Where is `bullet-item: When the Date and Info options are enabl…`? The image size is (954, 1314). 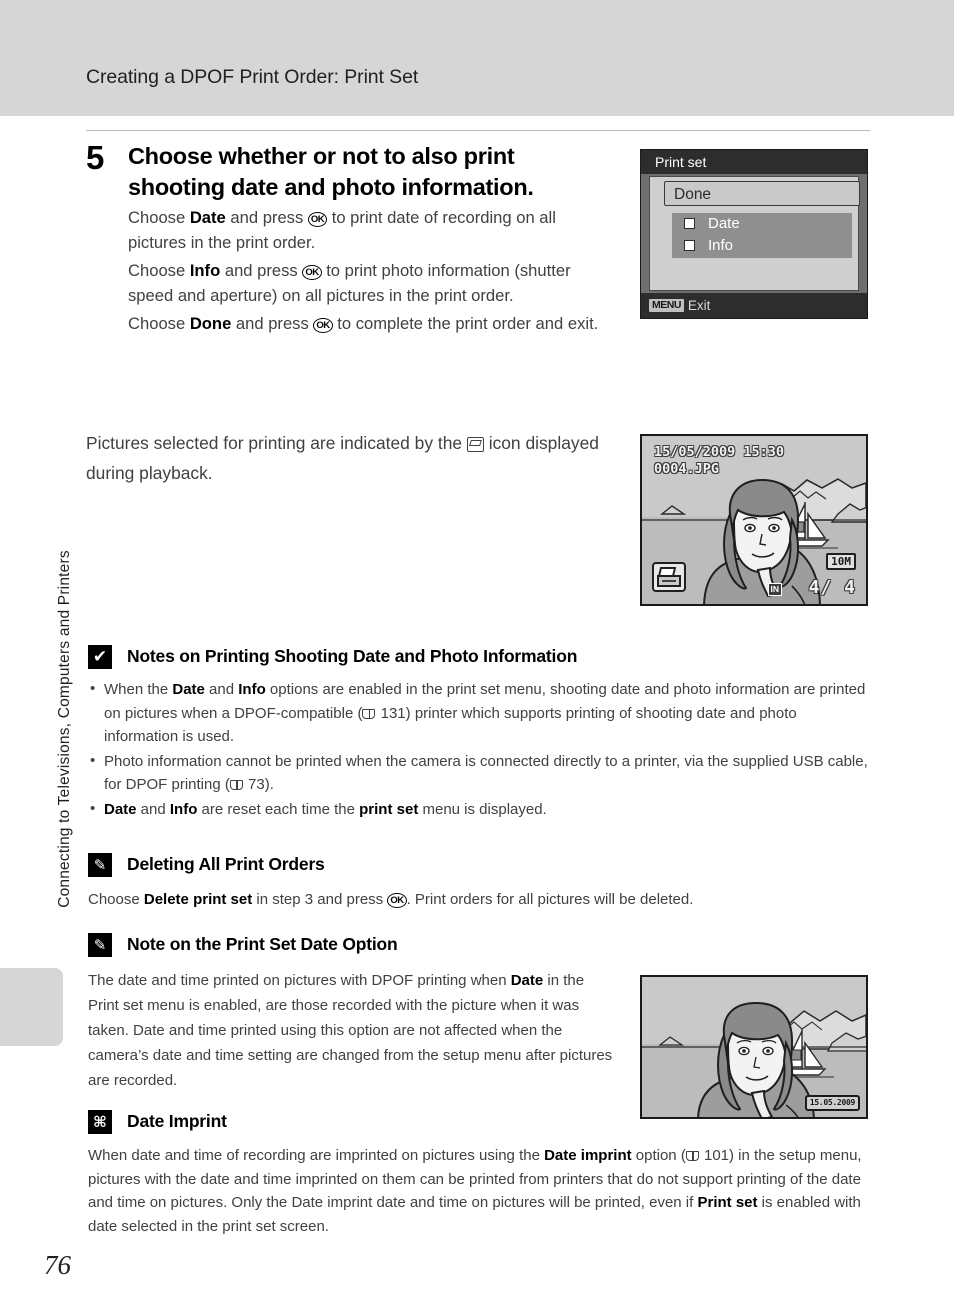 bullet-item: When the Date and Info options are enabl… is located at coordinates (479, 713).